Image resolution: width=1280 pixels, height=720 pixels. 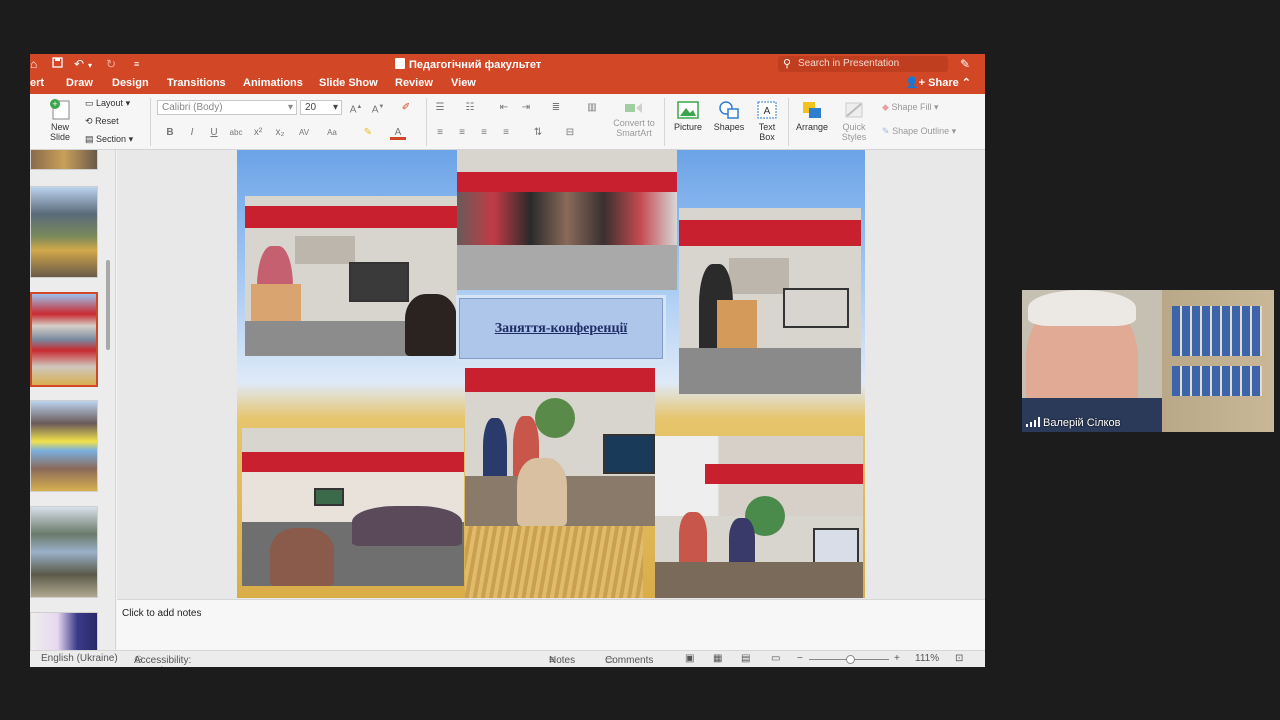 What do you see at coordinates (162, 613) in the screenshot?
I see `notes-placeholder: Click to add notes` at bounding box center [162, 613].